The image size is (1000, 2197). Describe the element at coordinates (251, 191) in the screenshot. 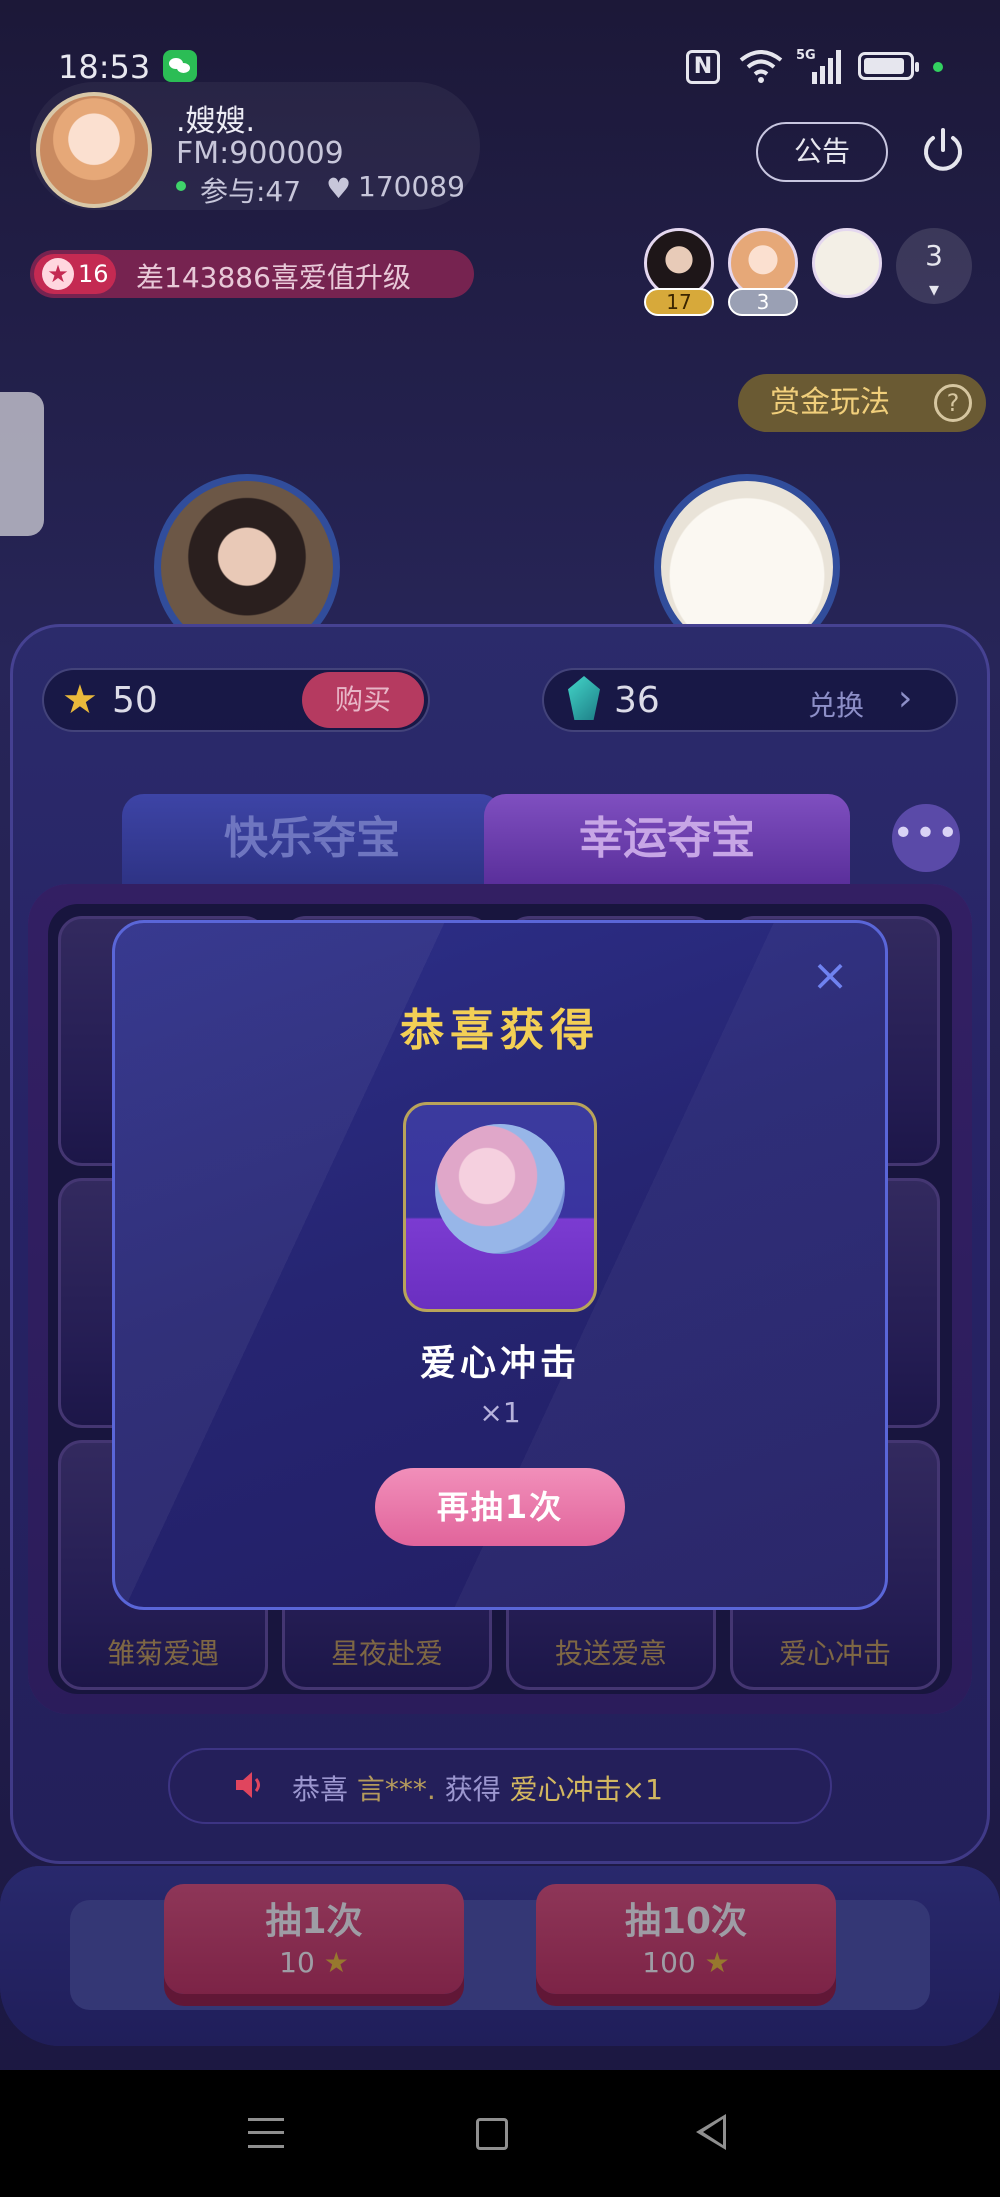

I see `participant-count: 参与:47` at that location.